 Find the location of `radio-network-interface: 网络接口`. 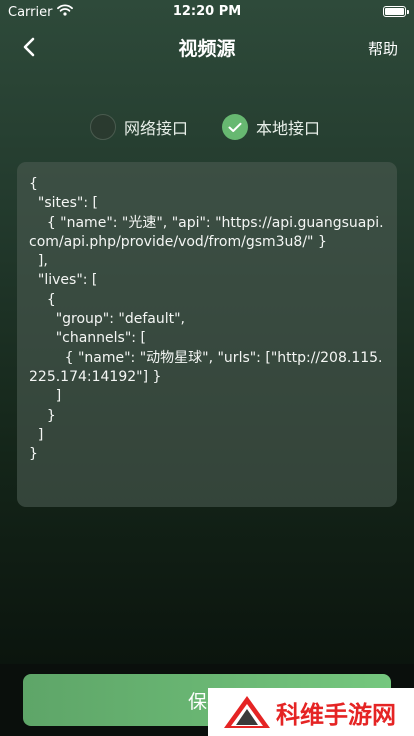

radio-network-interface: 网络接口 is located at coordinates (139, 127).